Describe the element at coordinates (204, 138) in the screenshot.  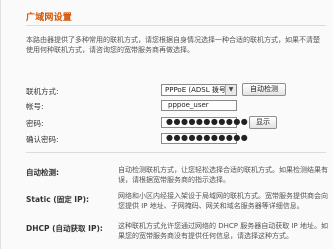
I see `confirm-password-input: ●●●●●●●●●●●` at that location.